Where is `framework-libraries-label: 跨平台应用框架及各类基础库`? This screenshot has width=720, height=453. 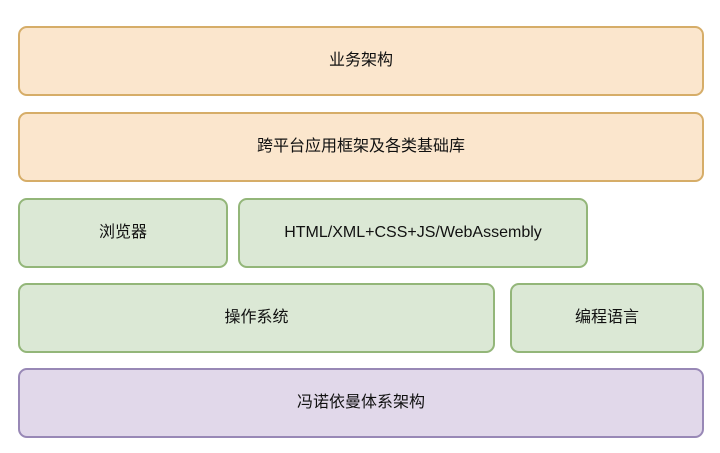
framework-libraries-label: 跨平台应用框架及各类基础库 is located at coordinates (360, 147).